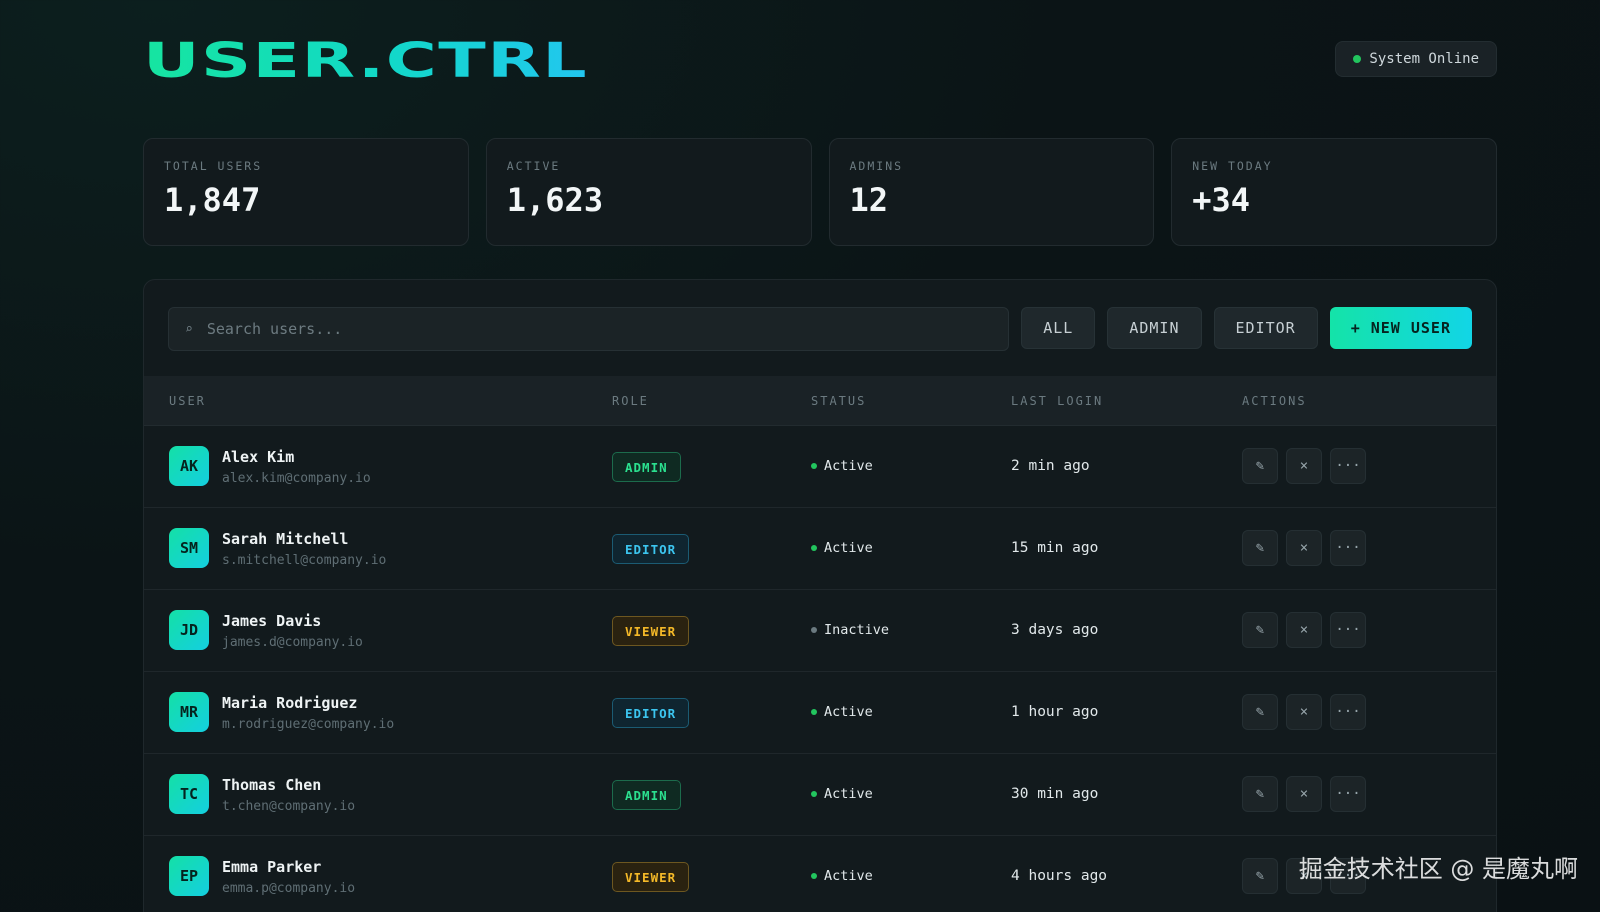 Image resolution: width=1600 pixels, height=912 pixels. What do you see at coordinates (876, 166) in the screenshot?
I see `stat-label: ADMINS` at bounding box center [876, 166].